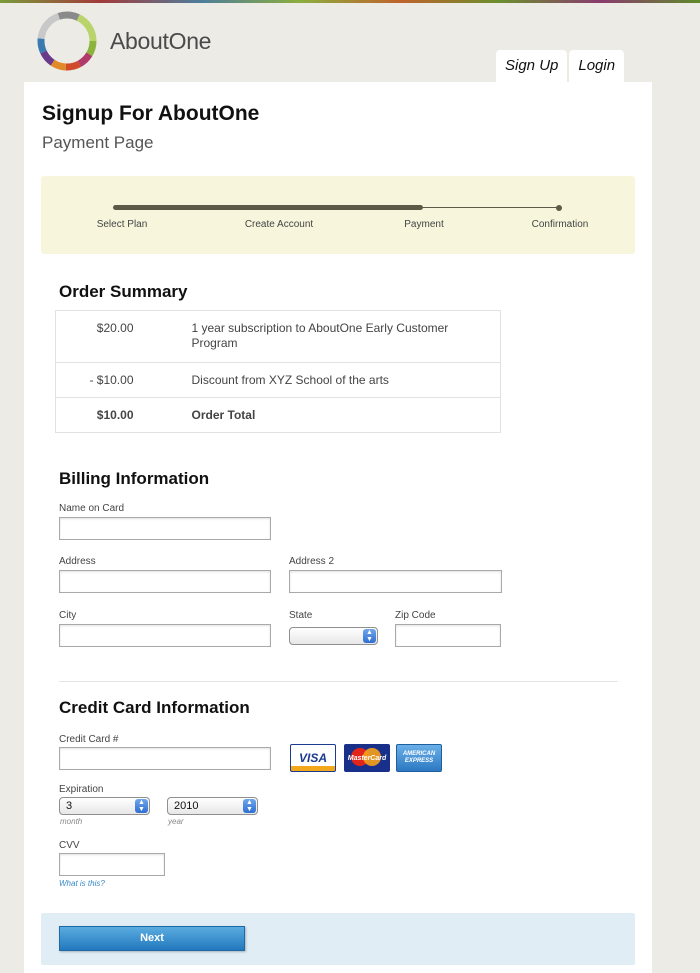  What do you see at coordinates (165, 635) in the screenshot?
I see `city-field` at bounding box center [165, 635].